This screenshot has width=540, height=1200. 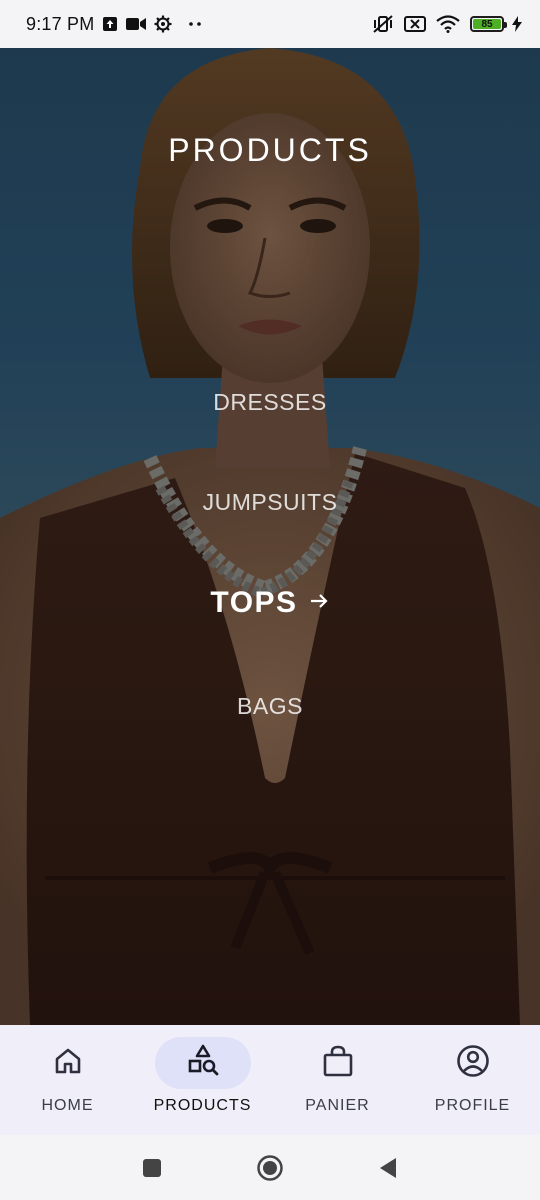 I want to click on shopping-bag-icon, so click(x=338, y=1063).